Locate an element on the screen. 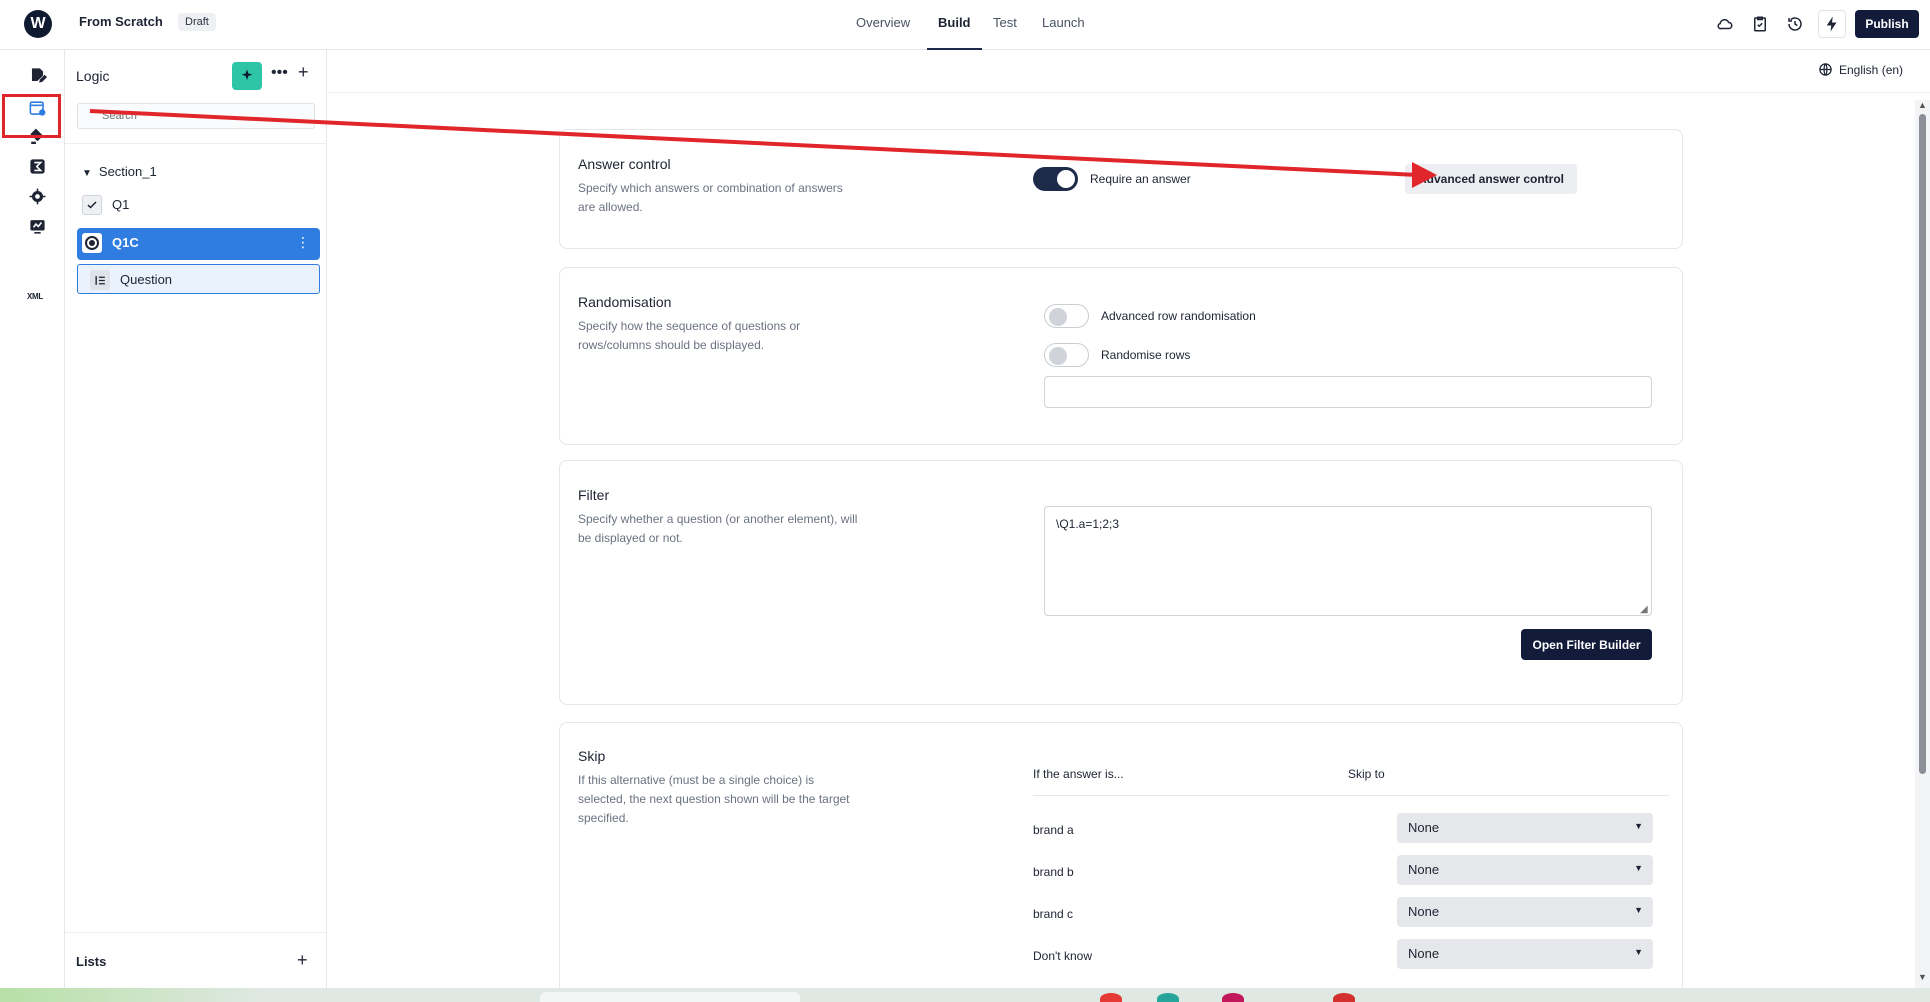 This screenshot has height=1002, width=1930. toggle-label: Randomise rows is located at coordinates (1146, 355).